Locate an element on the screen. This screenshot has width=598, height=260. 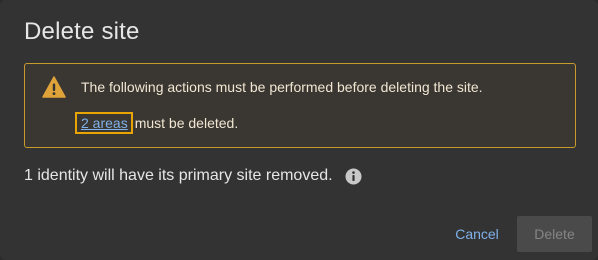
areas-link: 2 areas is located at coordinates (104, 123).